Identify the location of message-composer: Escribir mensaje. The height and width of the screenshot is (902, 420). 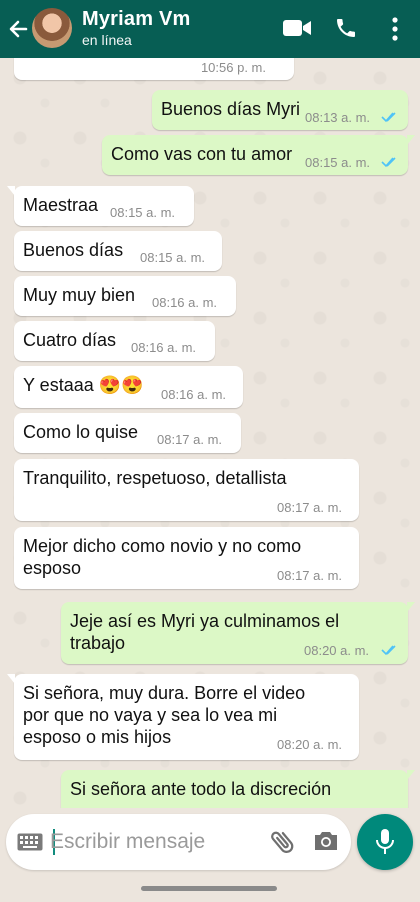
(178, 842).